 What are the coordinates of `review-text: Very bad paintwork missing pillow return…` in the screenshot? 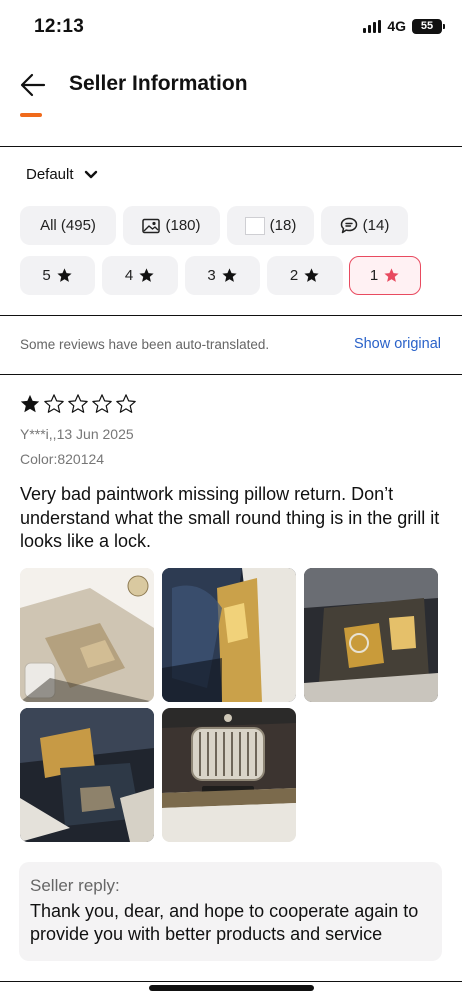 It's located at (230, 517).